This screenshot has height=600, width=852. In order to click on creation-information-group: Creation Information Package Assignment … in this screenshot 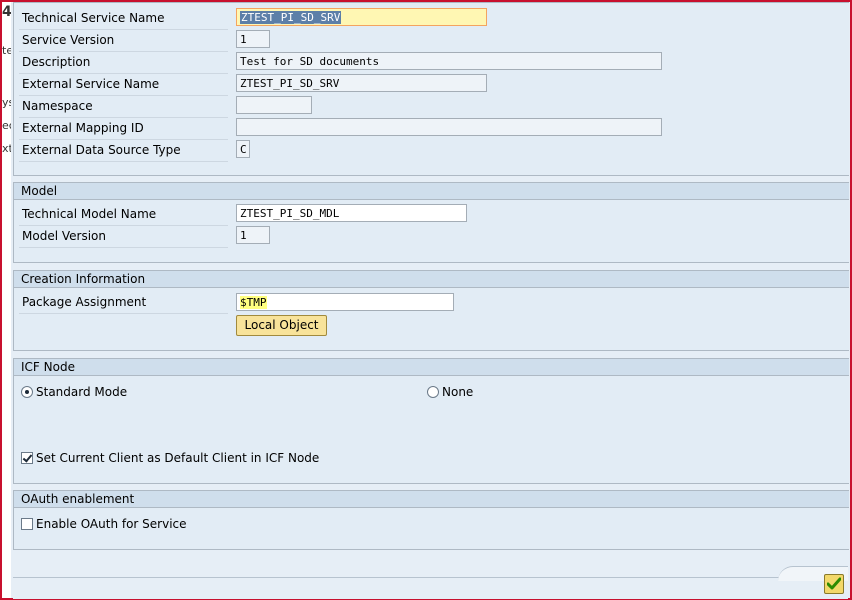, I will do `click(431, 310)`.